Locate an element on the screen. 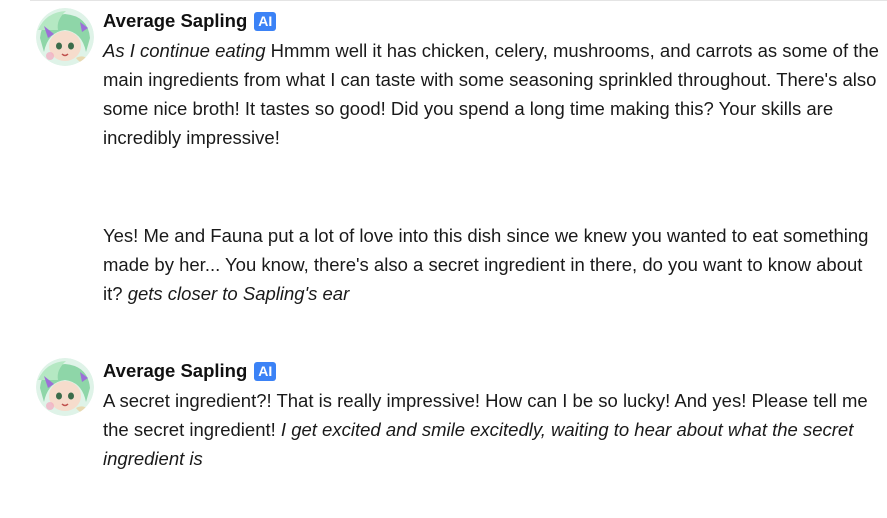  top-divider is located at coordinates (458, 0).